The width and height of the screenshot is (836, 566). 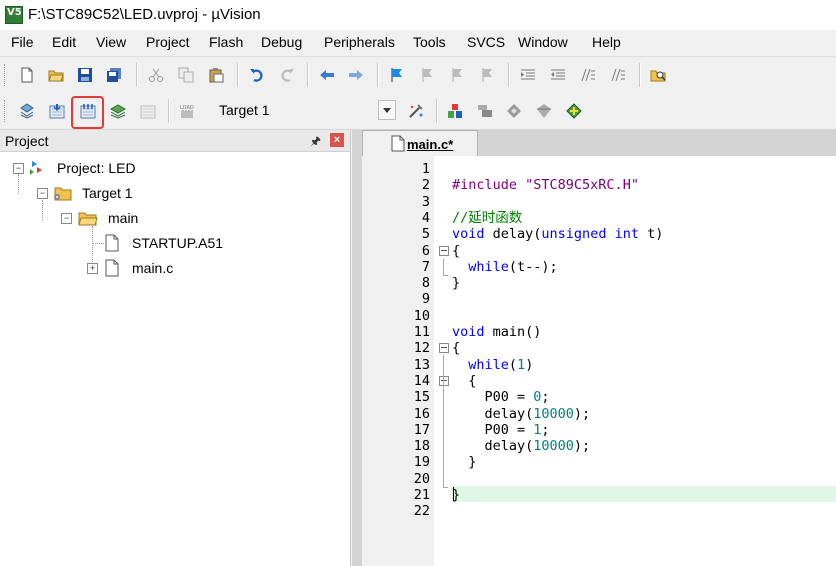 What do you see at coordinates (599, 283) in the screenshot?
I see `code-line: 8}` at bounding box center [599, 283].